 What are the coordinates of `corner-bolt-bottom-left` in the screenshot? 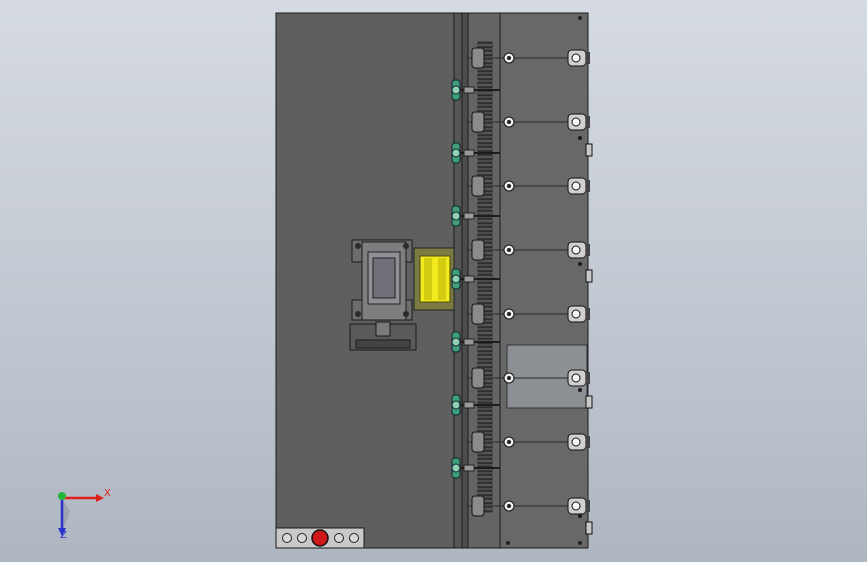 It's located at (508, 543).